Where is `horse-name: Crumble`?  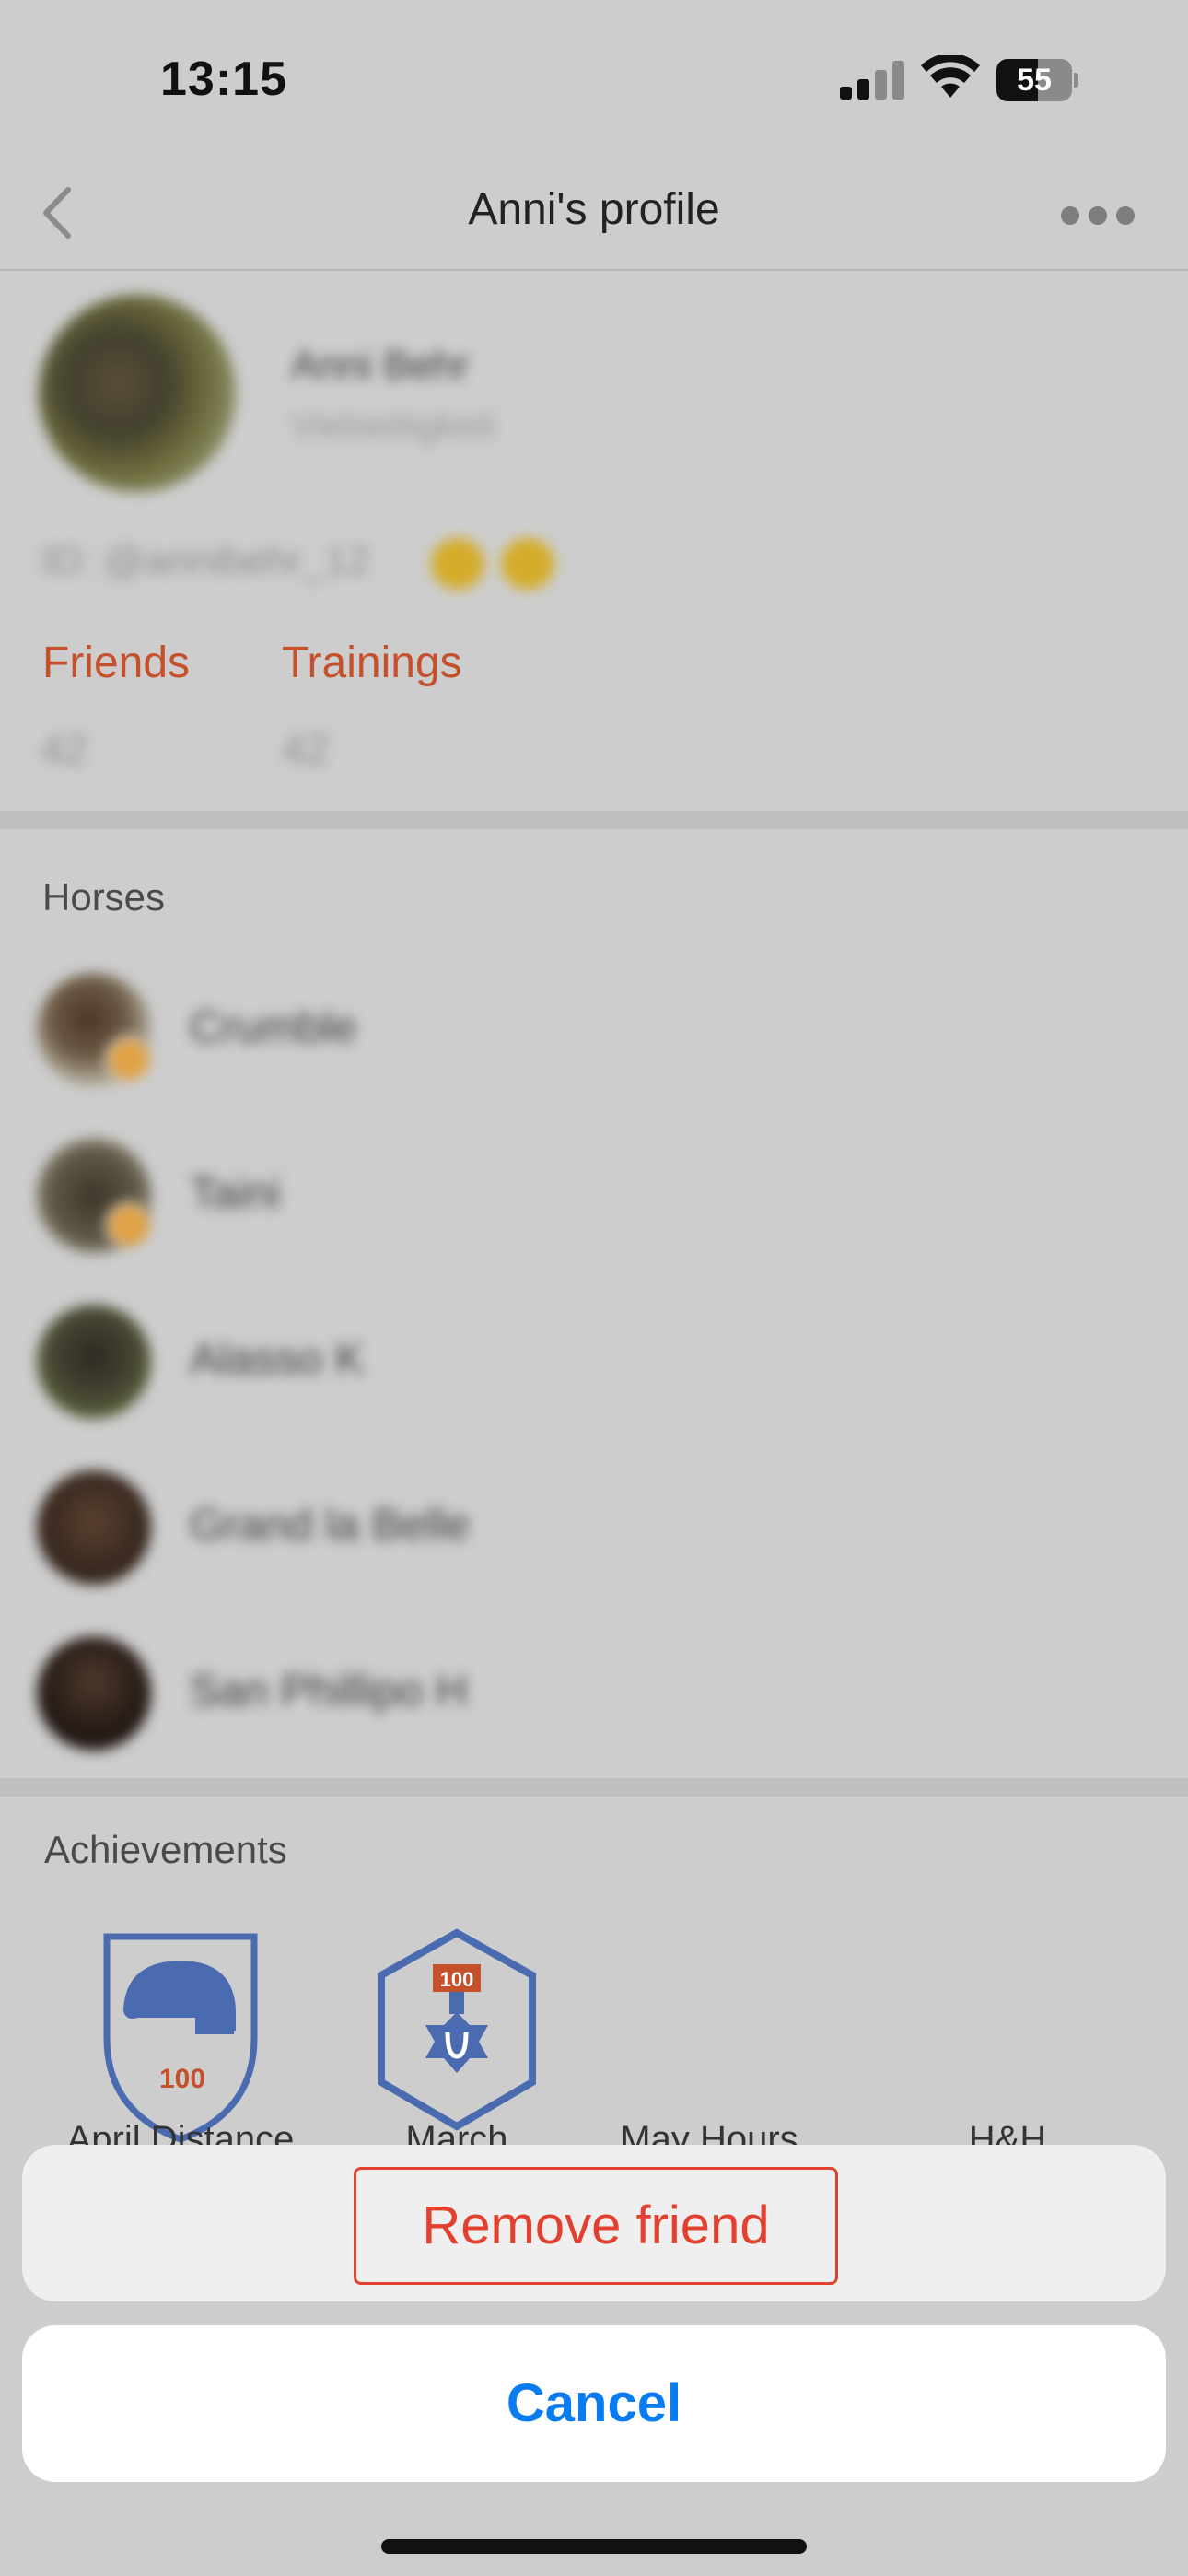
horse-name: Crumble is located at coordinates (273, 1027).